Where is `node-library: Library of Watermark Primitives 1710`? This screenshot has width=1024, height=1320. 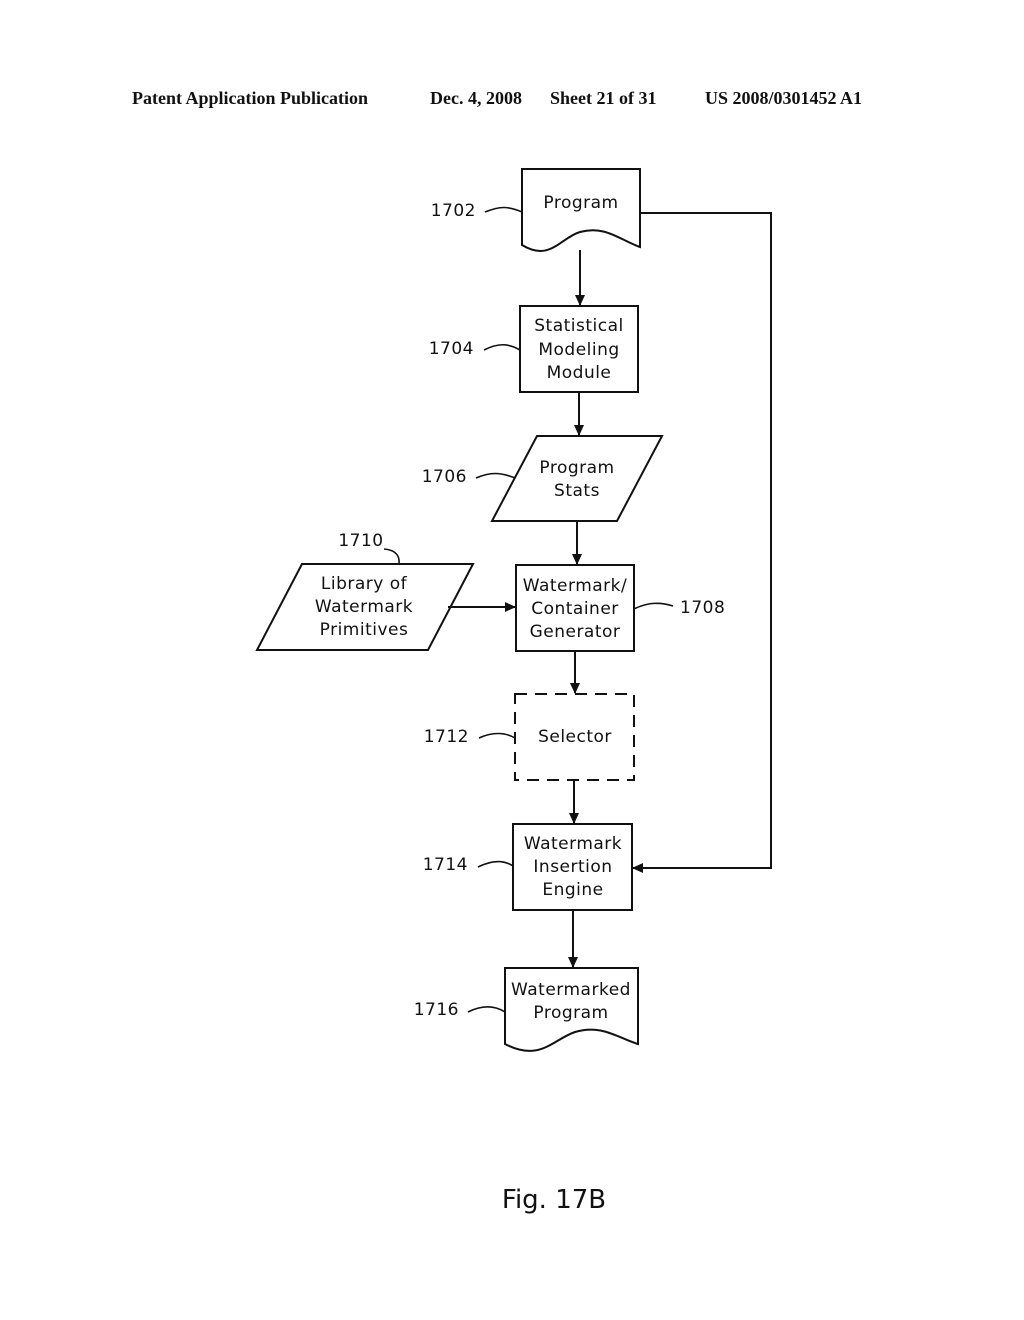 node-library: Library of Watermark Primitives 1710 is located at coordinates (365, 591).